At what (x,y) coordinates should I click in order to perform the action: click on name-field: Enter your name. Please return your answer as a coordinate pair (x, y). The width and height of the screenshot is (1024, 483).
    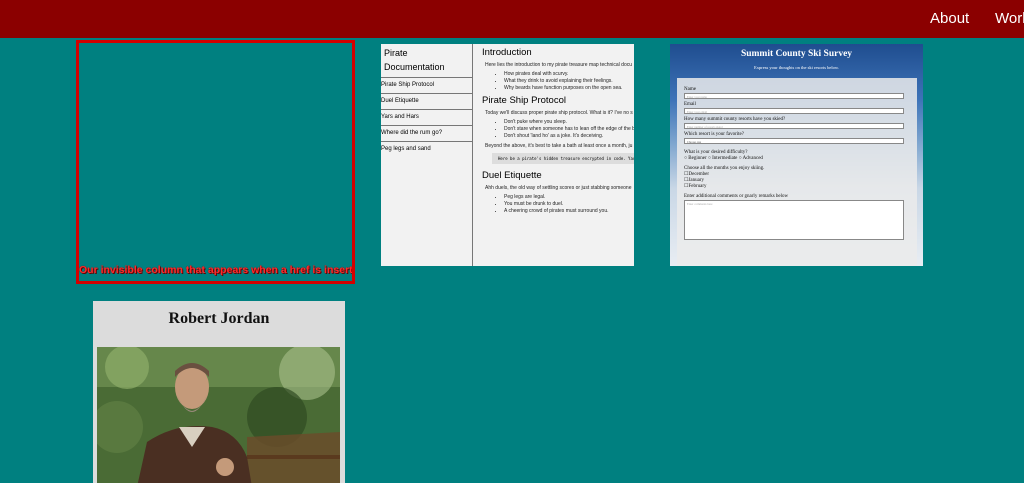
    Looking at the image, I should click on (794, 96).